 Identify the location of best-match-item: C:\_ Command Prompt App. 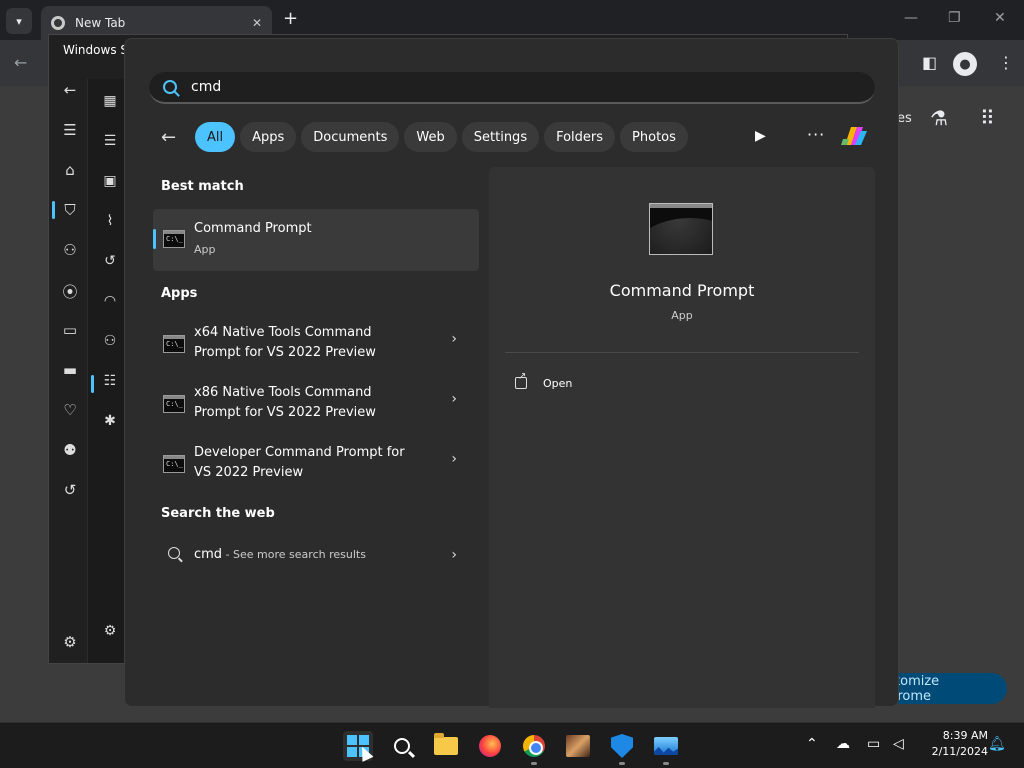
(316, 240).